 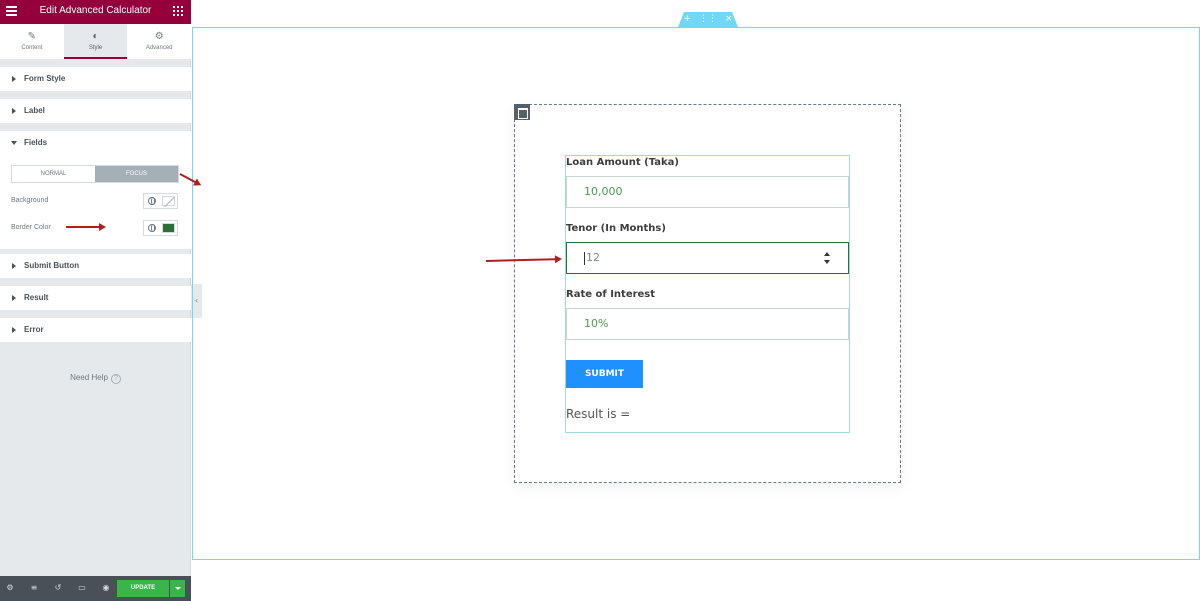 What do you see at coordinates (95, 79) in the screenshot?
I see `section-form-style: Form Style` at bounding box center [95, 79].